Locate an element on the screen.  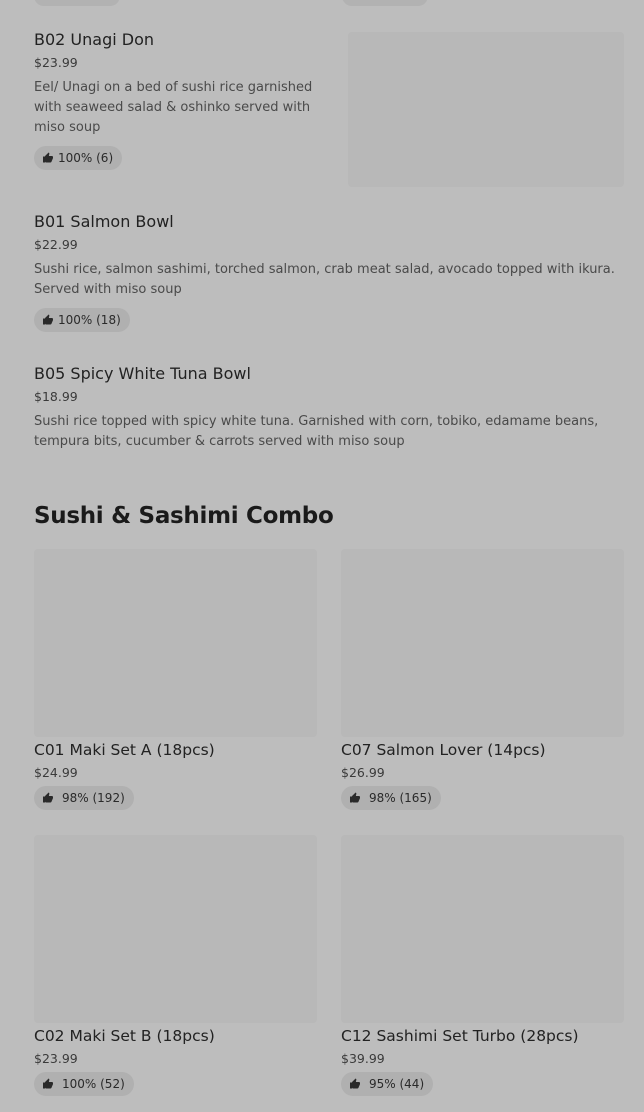
item-name: B05 Spicy White Tuna Bowl is located at coordinates (142, 373).